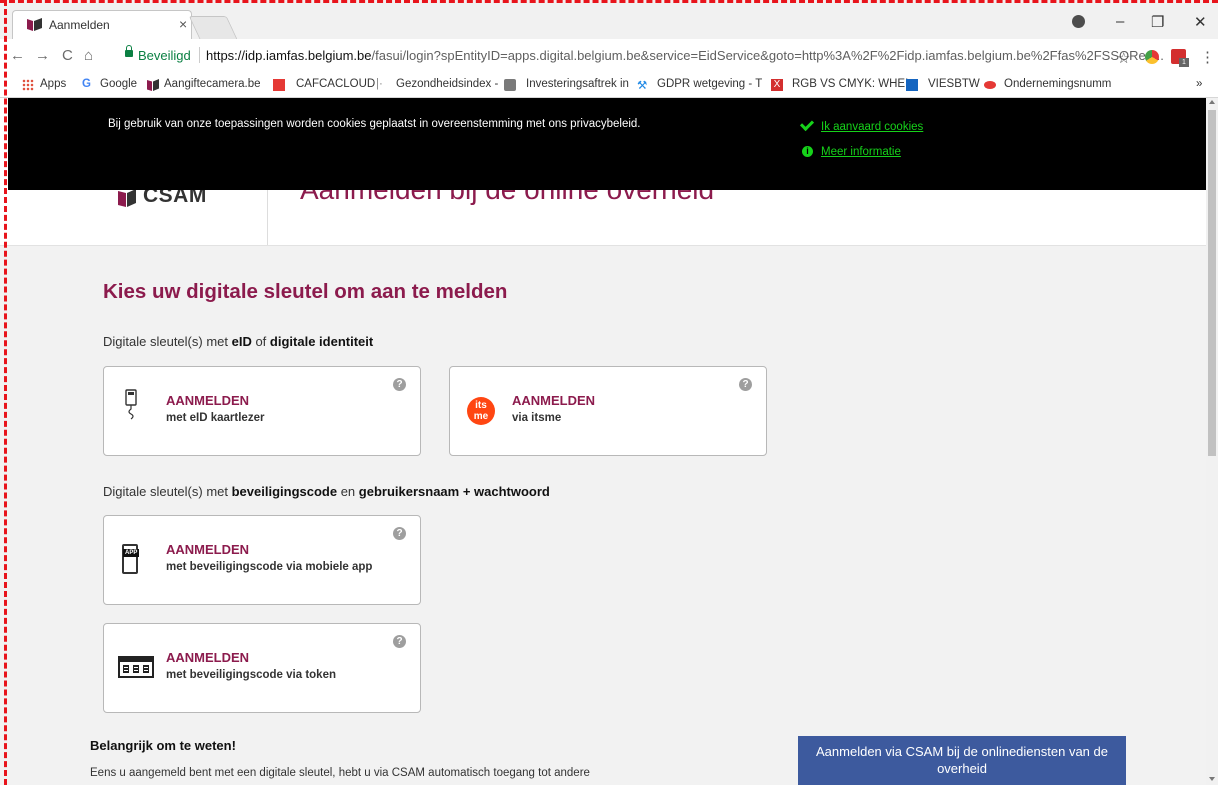 Image resolution: width=1218 pixels, height=785 pixels. What do you see at coordinates (163, 745) in the screenshot?
I see `important-title: Belangrijk om te weten!` at bounding box center [163, 745].